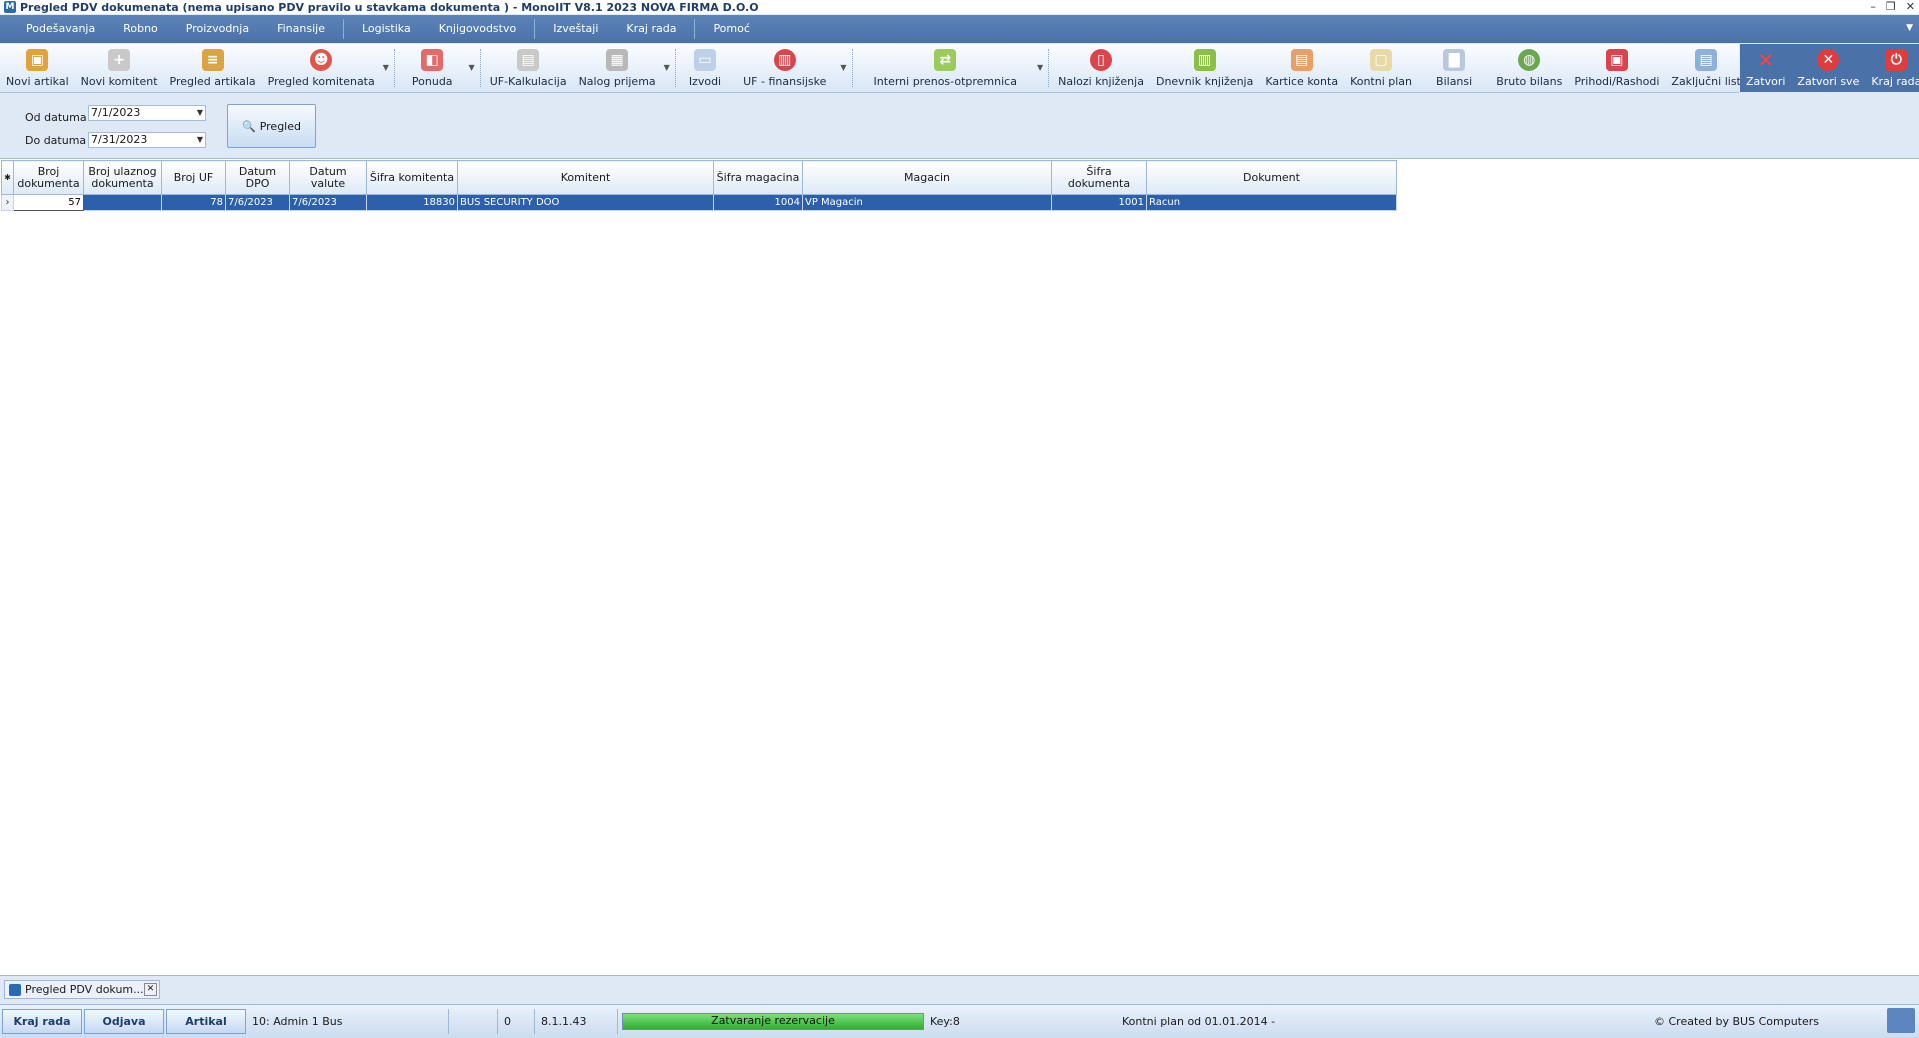  I want to click on izvodi-button: ▭ Izvodi, so click(705, 68).